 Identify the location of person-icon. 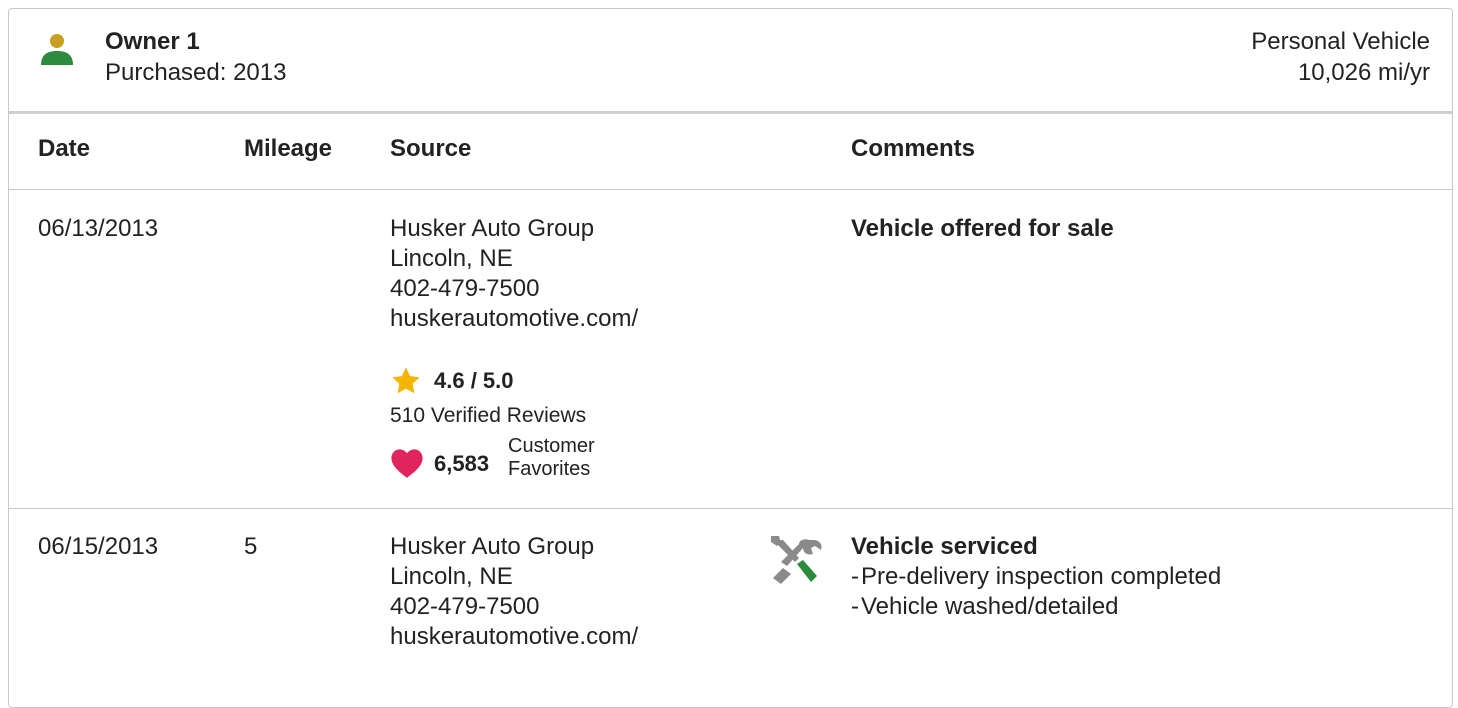
(57, 49).